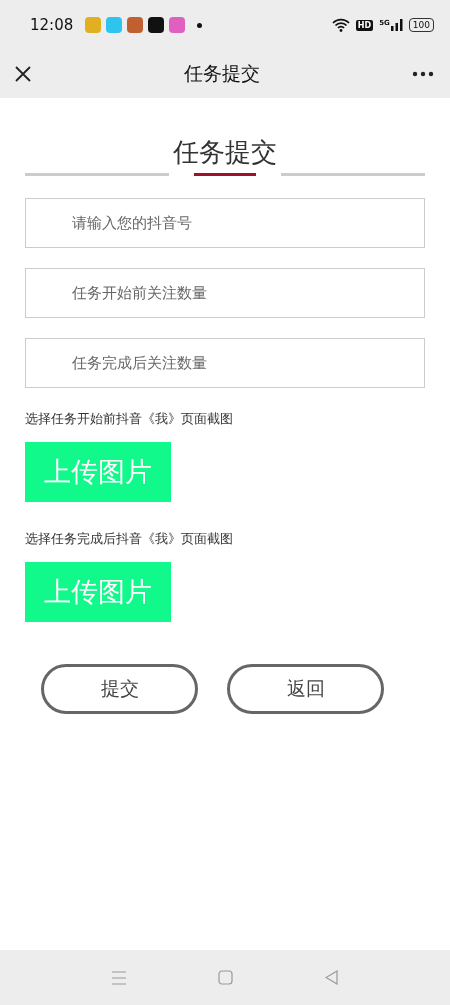 This screenshot has width=450, height=1005. What do you see at coordinates (225, 174) in the screenshot?
I see `title-underline` at bounding box center [225, 174].